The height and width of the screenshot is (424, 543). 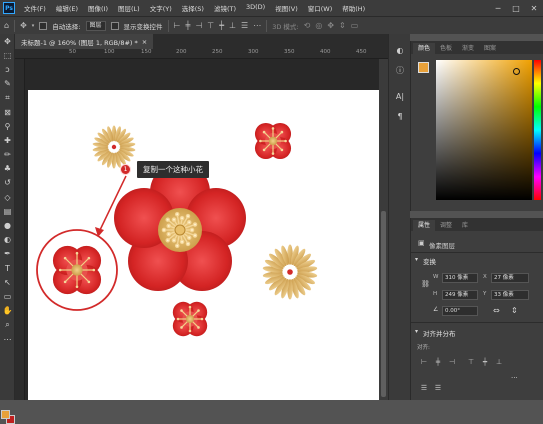 I want to click on vertical-scrollbar, so click(x=383, y=229).